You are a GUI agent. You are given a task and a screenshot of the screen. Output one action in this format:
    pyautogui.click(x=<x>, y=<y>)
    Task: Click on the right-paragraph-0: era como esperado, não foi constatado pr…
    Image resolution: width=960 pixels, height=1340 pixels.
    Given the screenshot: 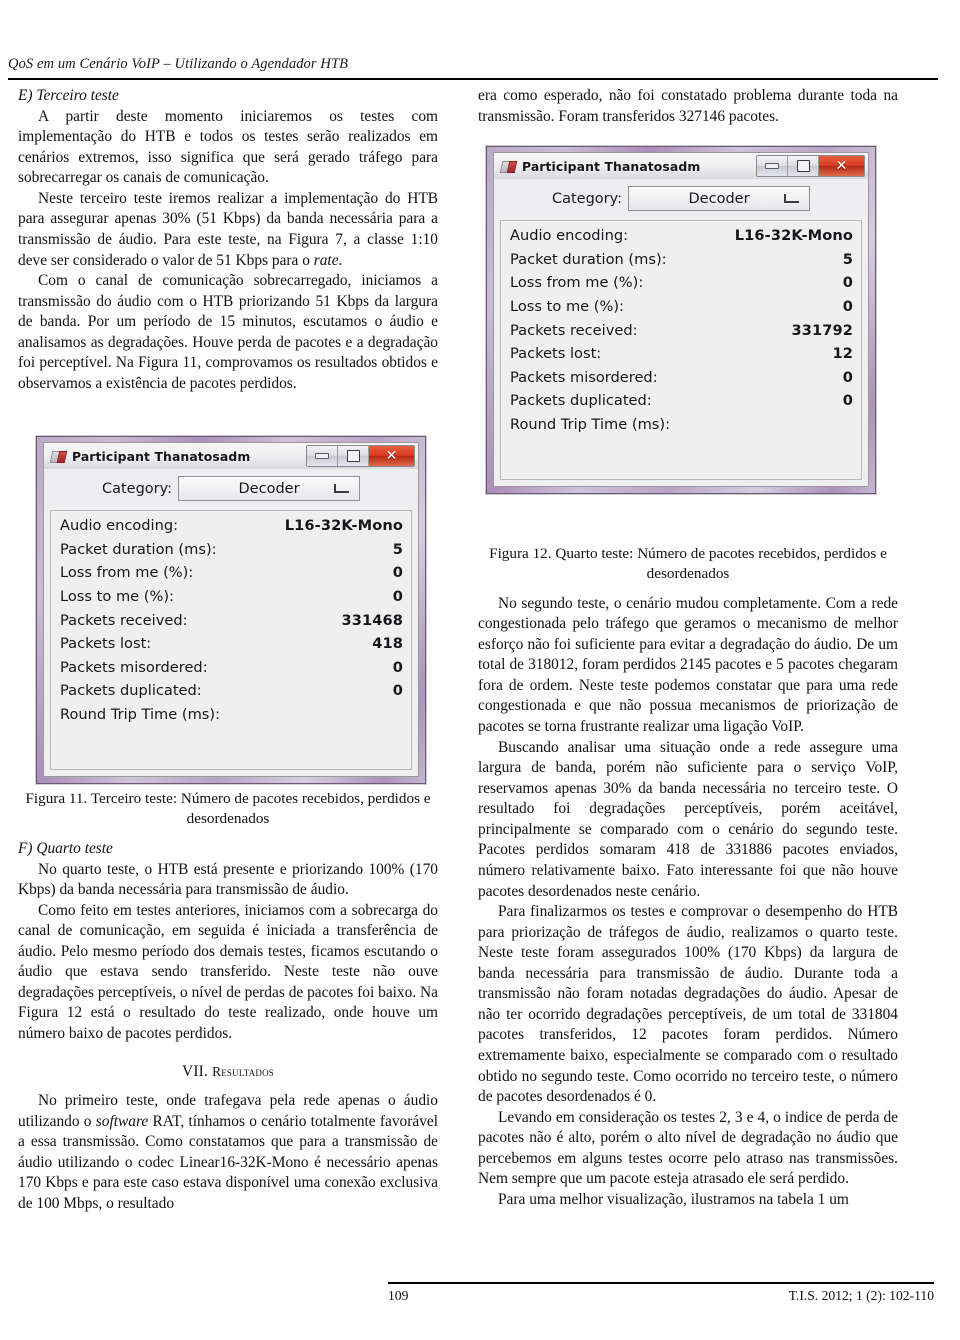 What is the action you would take?
    pyautogui.click(x=688, y=106)
    